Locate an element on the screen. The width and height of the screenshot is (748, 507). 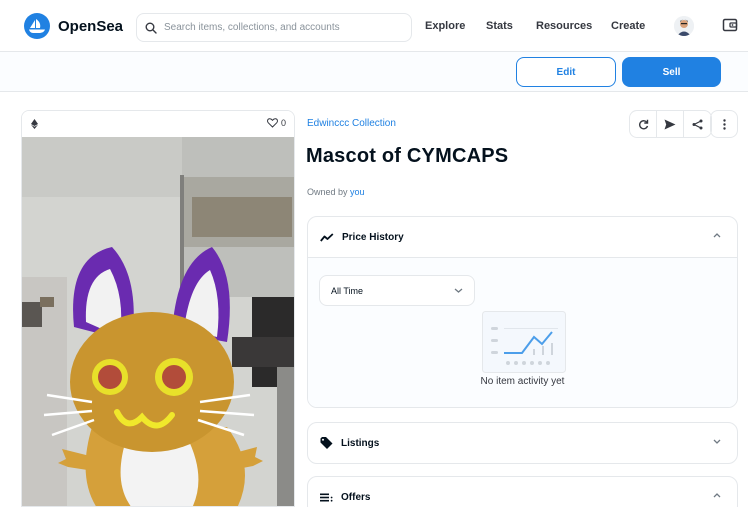
nav-resources: Resources is located at coordinates (564, 26).